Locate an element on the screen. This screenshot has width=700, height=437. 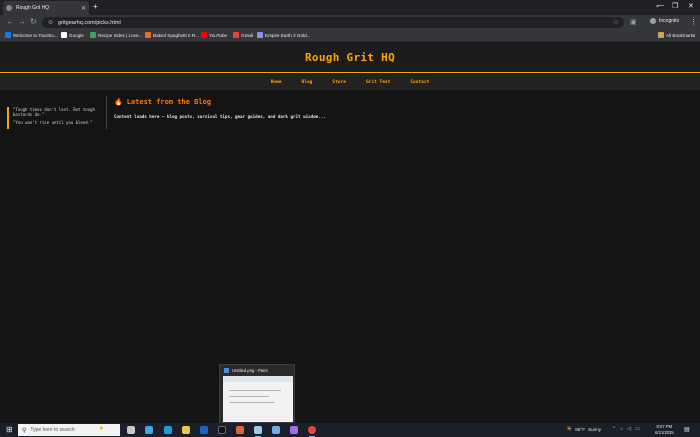
clock: 8:07 PM 6/21/2025 is located at coordinates (664, 430).